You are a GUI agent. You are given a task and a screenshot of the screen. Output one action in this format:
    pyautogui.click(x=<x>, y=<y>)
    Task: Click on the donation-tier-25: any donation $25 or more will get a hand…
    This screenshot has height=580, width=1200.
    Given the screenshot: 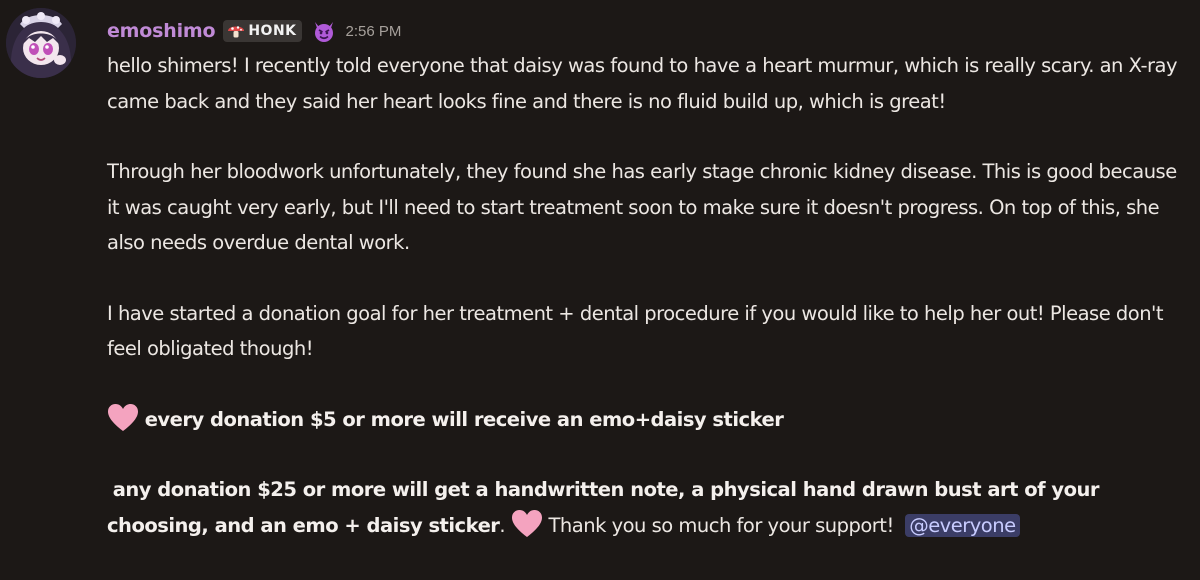 What is the action you would take?
    pyautogui.click(x=647, y=507)
    